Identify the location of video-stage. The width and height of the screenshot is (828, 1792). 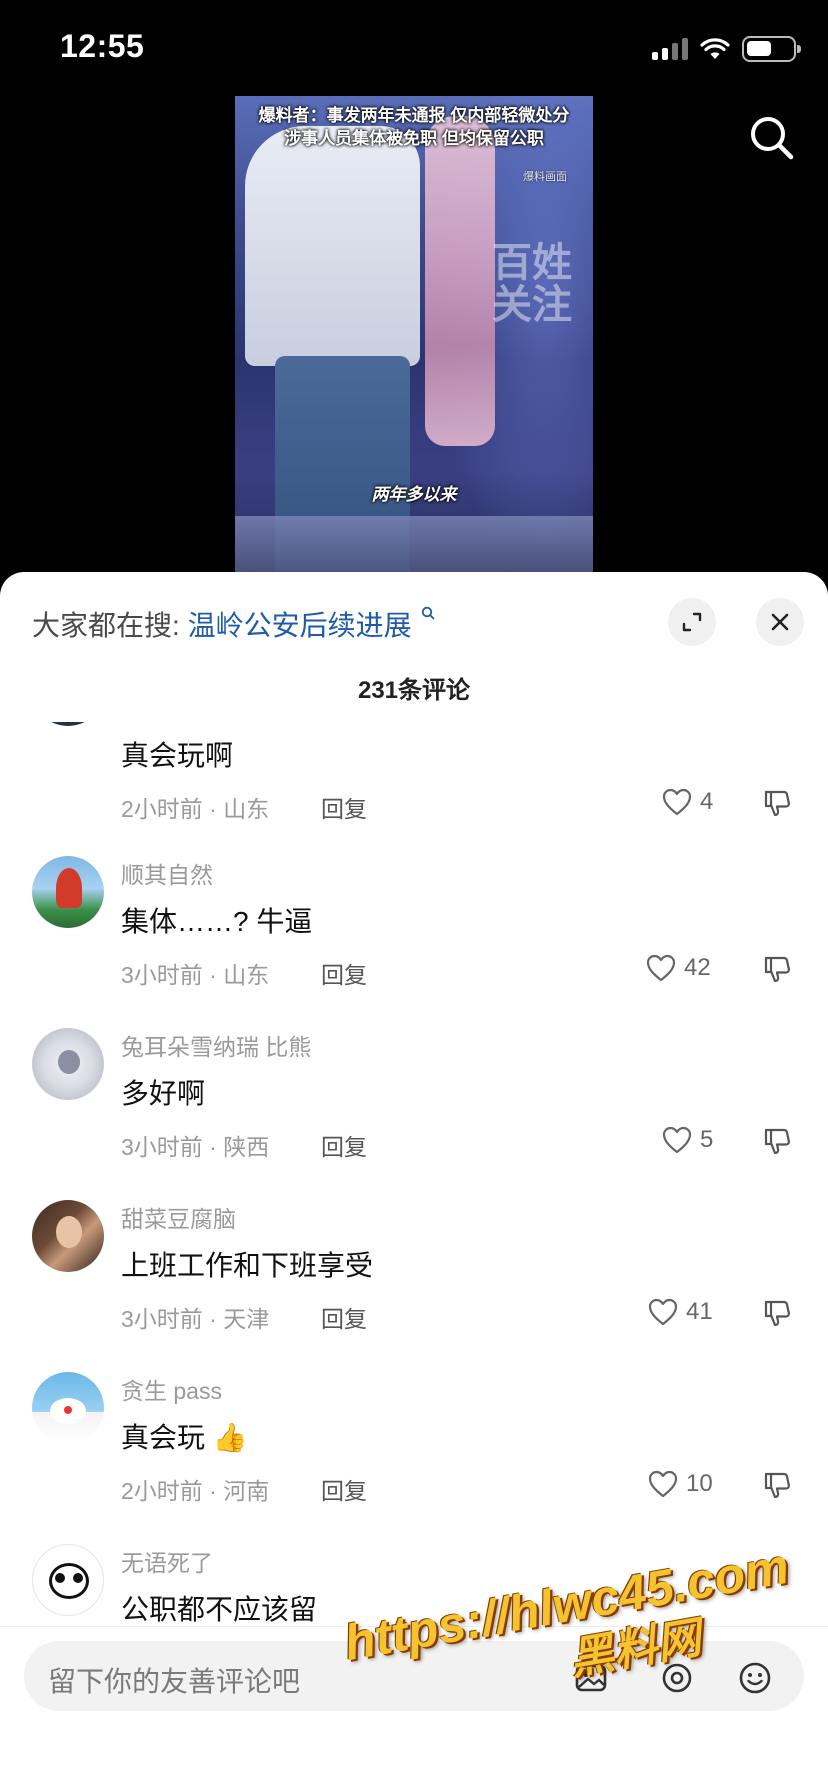
(414, 546).